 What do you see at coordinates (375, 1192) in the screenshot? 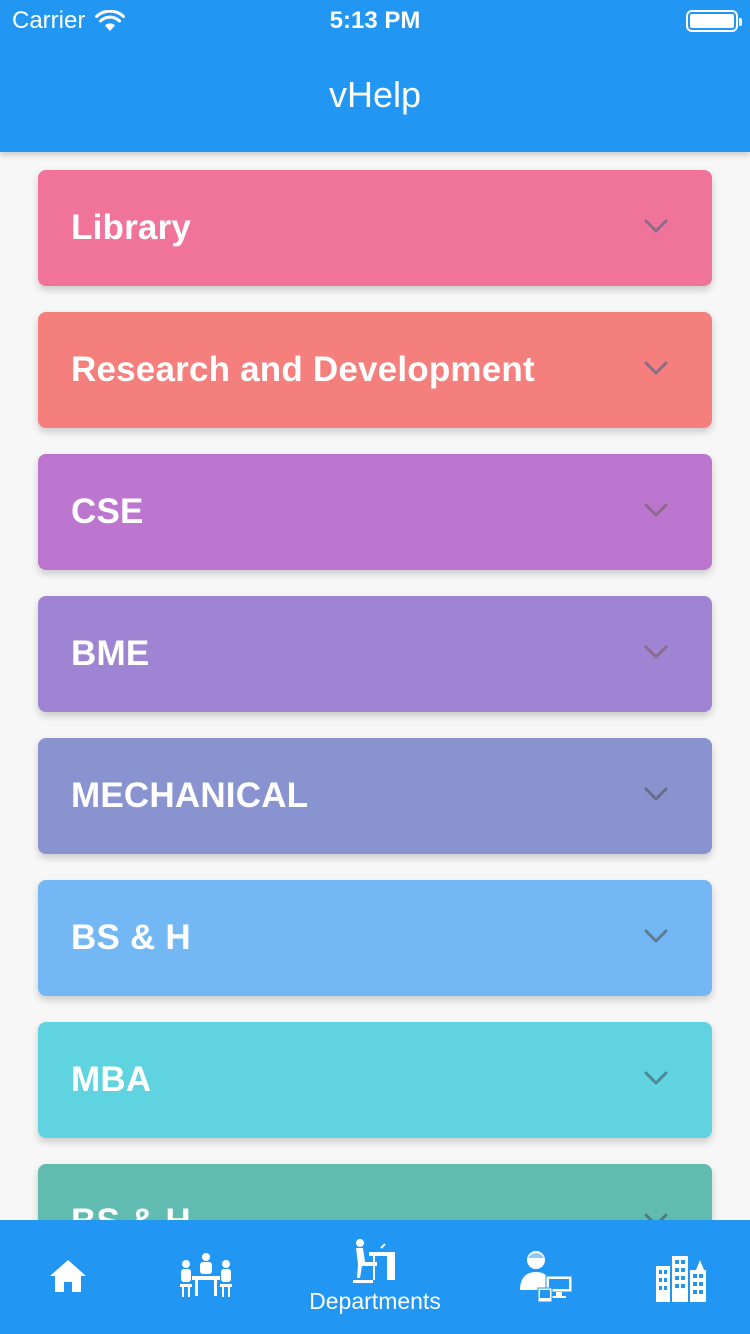
I see `department-item-bsh-2: BS & H` at bounding box center [375, 1192].